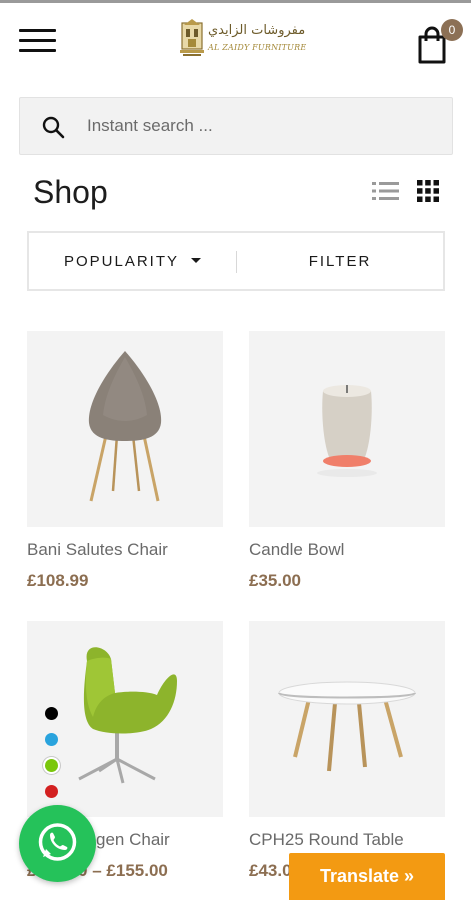  Describe the element at coordinates (347, 726) in the screenshot. I see `round-table-image` at that location.